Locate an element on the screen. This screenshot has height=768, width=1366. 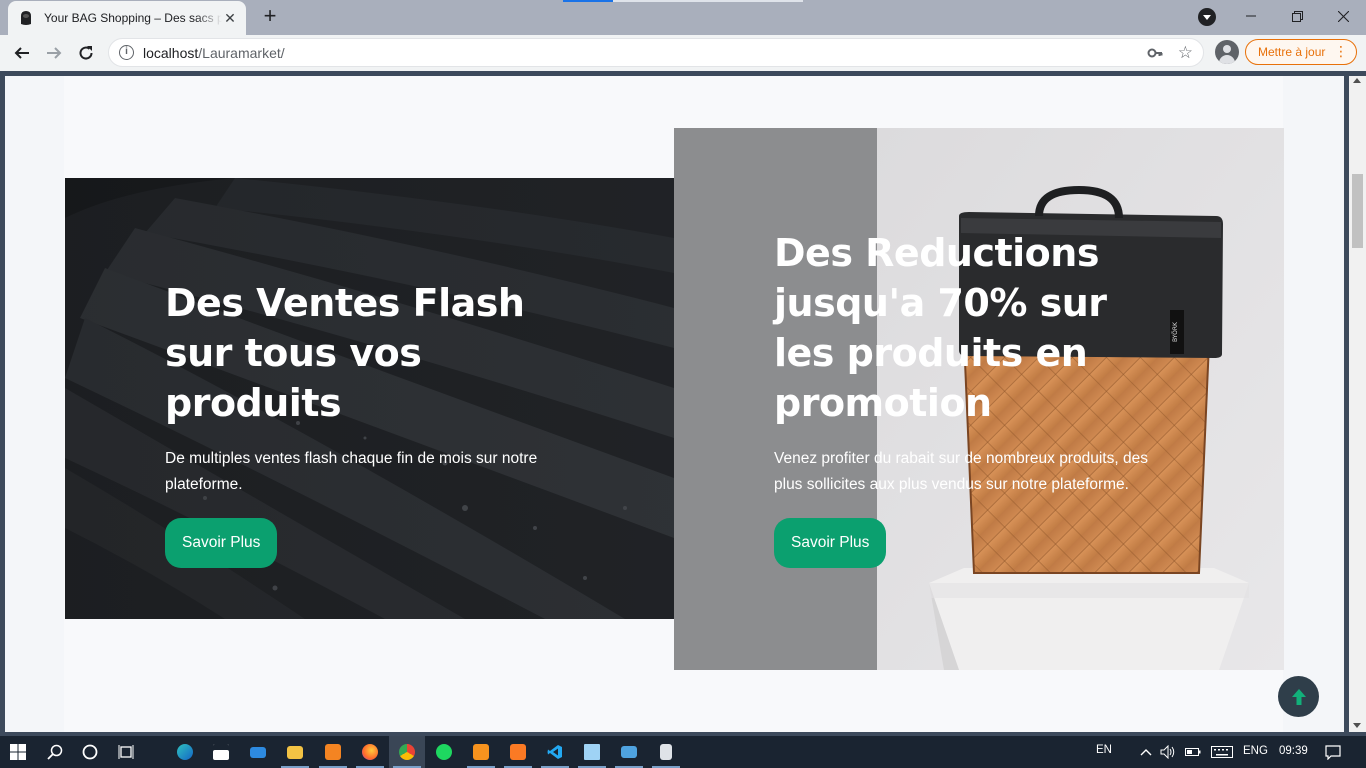
page-scrollbar is located at coordinates (1357, 404).